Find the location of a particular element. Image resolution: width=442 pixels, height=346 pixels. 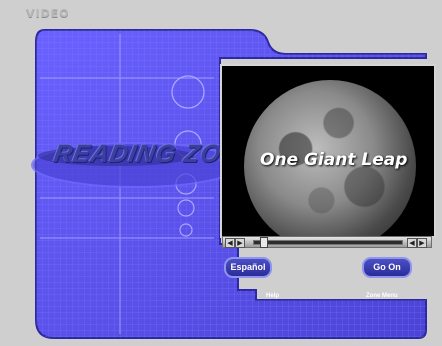

espanol-button: Español is located at coordinates (248, 267).